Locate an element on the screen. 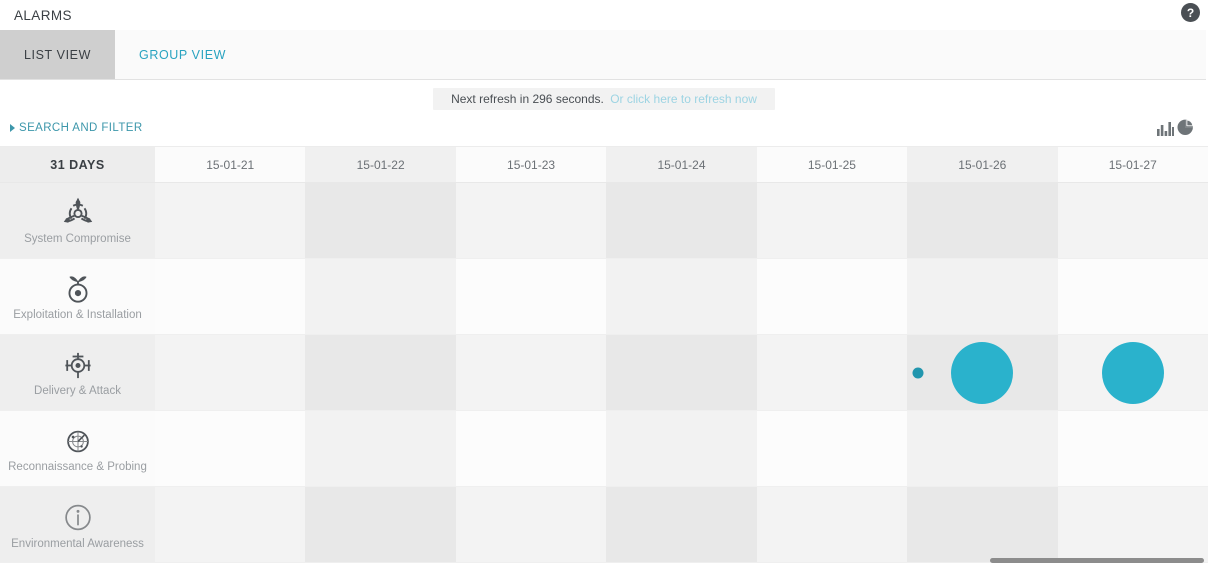 This screenshot has width=1208, height=573. column-header-2: 15-01-23 is located at coordinates (531, 164).